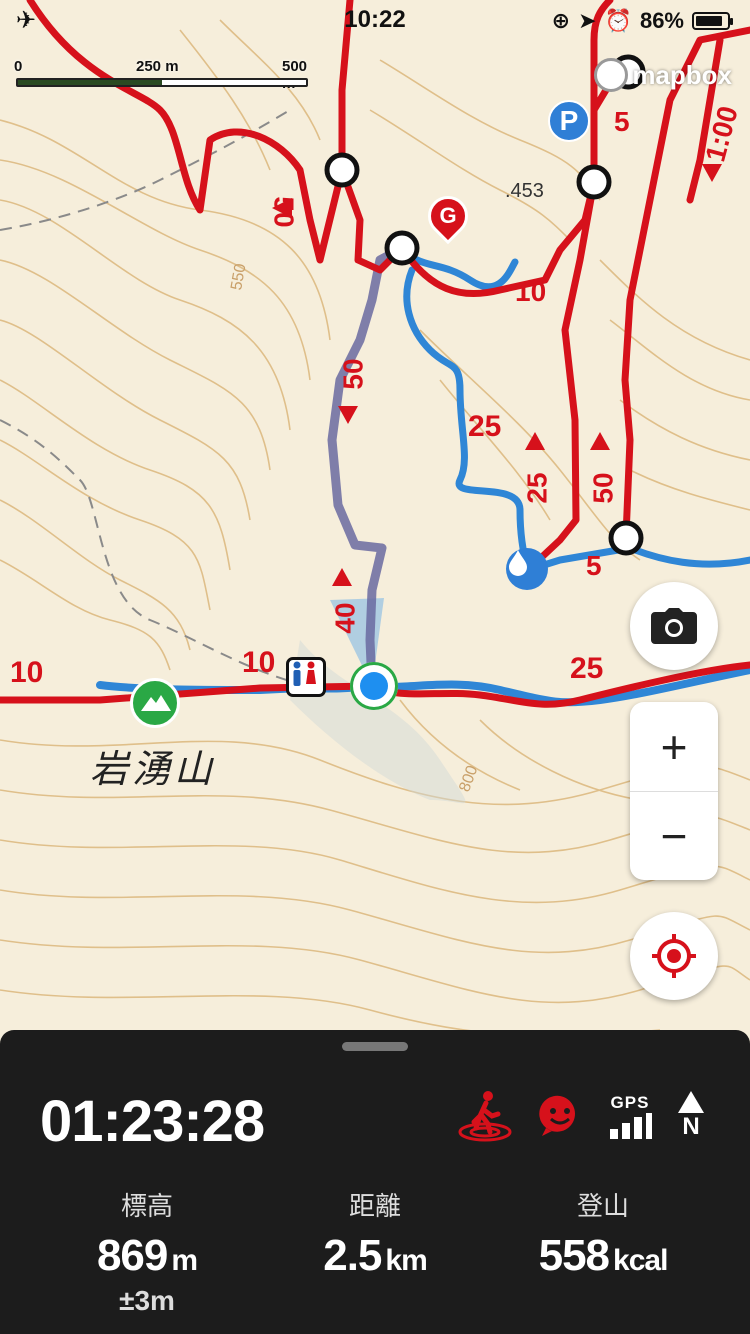  I want to click on mapbox-logo-text: mapbox, so click(682, 74).